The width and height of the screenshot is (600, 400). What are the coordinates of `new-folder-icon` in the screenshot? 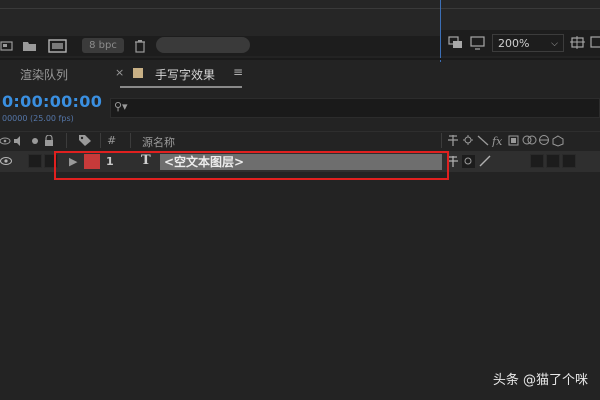 It's located at (30, 46).